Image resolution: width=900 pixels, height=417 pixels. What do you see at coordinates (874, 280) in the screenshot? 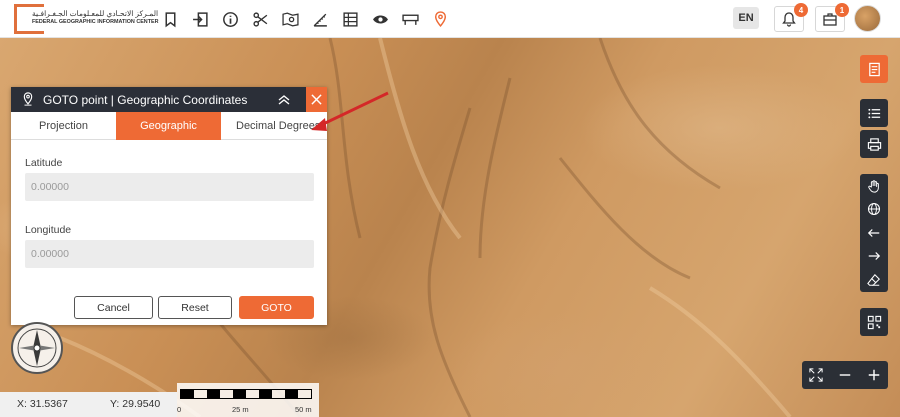
I see `eraser-icon` at bounding box center [874, 280].